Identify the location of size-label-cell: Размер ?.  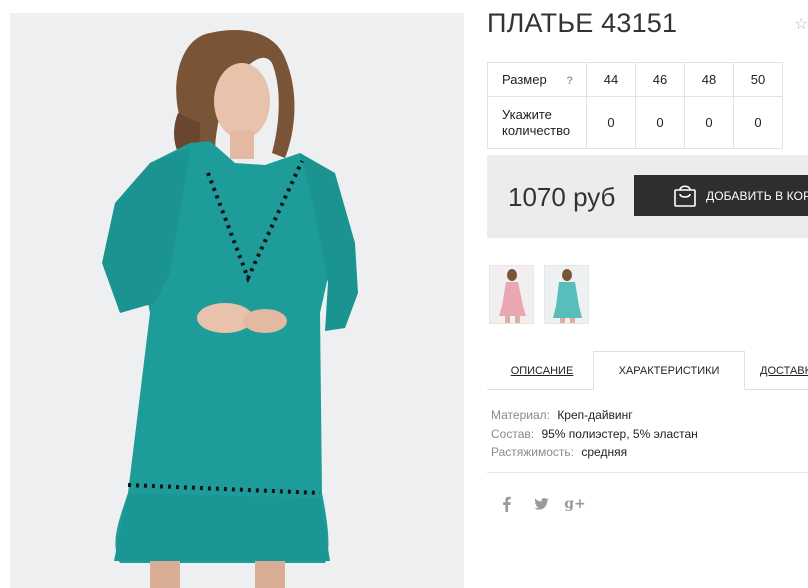
(537, 79).